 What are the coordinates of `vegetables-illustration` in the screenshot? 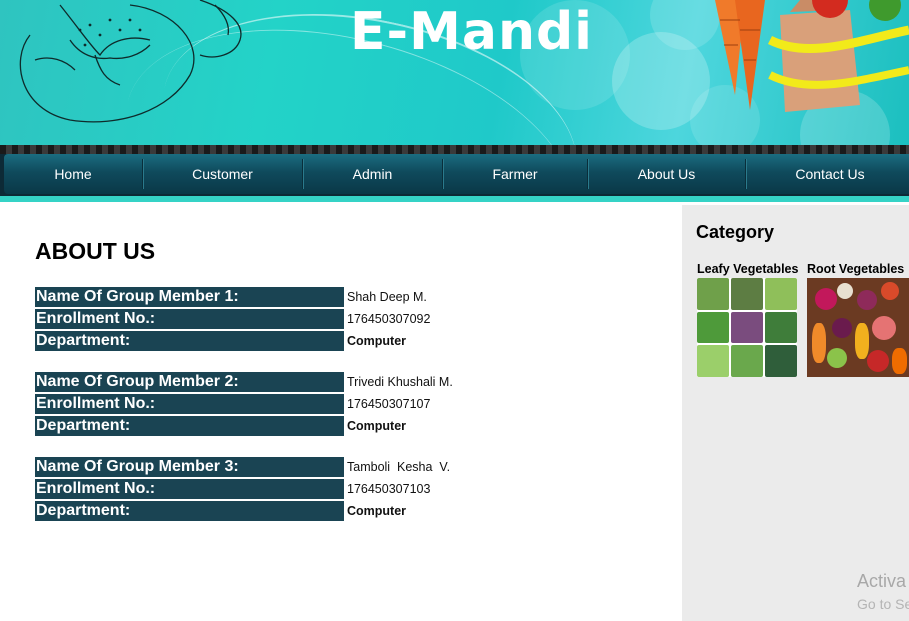 It's located at (812, 56).